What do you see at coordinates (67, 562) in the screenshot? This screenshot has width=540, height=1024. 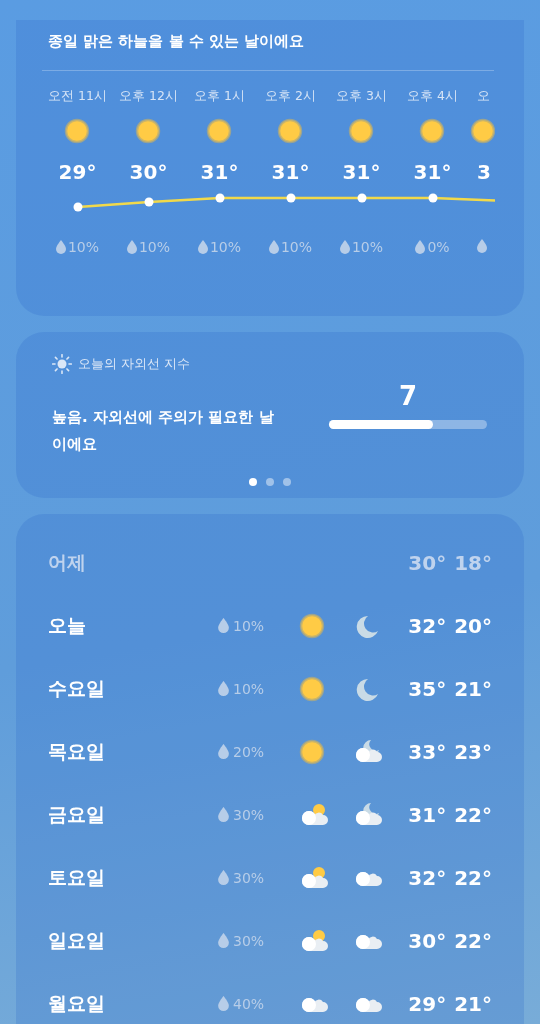 I see `day-label: 어제` at bounding box center [67, 562].